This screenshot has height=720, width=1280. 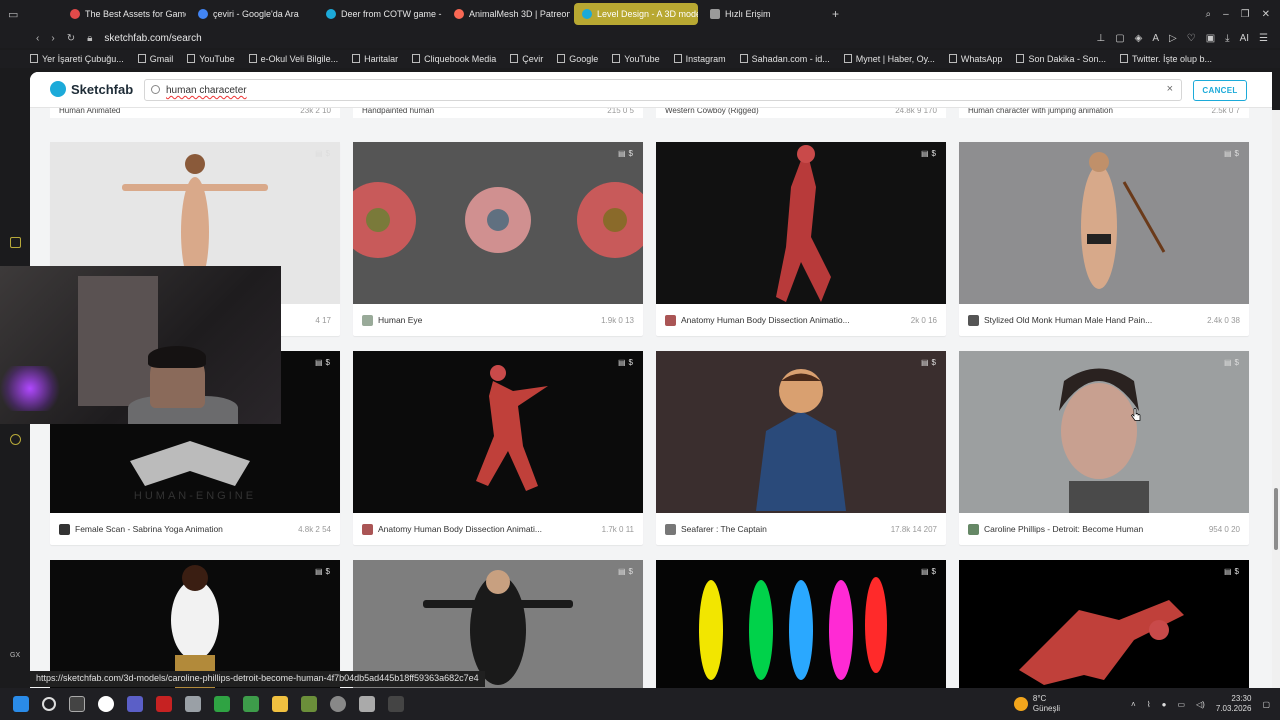 What do you see at coordinates (195, 113) in the screenshot?
I see `partial-card: Human Animated 23k 2 10` at bounding box center [195, 113].